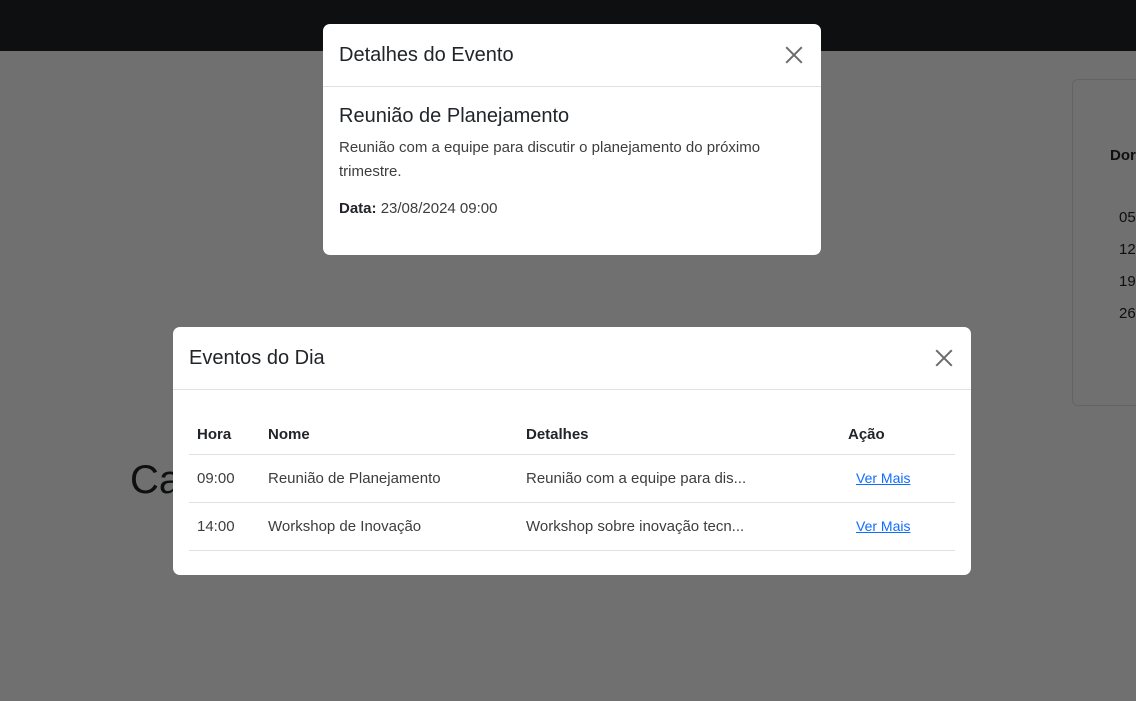 The image size is (1136, 701). I want to click on table-header-row: Hora Nome Detalhes Ação, so click(572, 435).